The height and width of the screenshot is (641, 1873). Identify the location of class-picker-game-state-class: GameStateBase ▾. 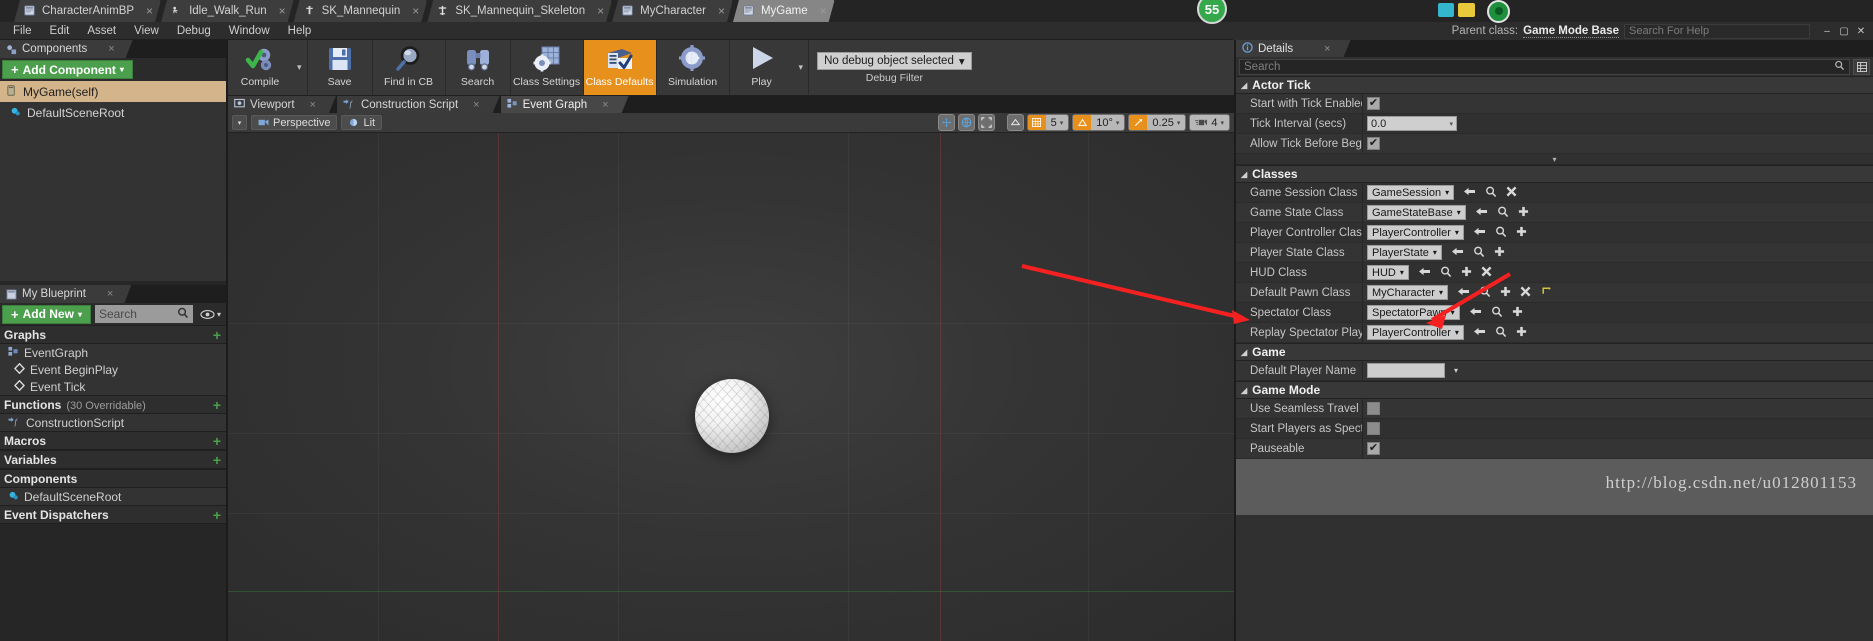
(1416, 212).